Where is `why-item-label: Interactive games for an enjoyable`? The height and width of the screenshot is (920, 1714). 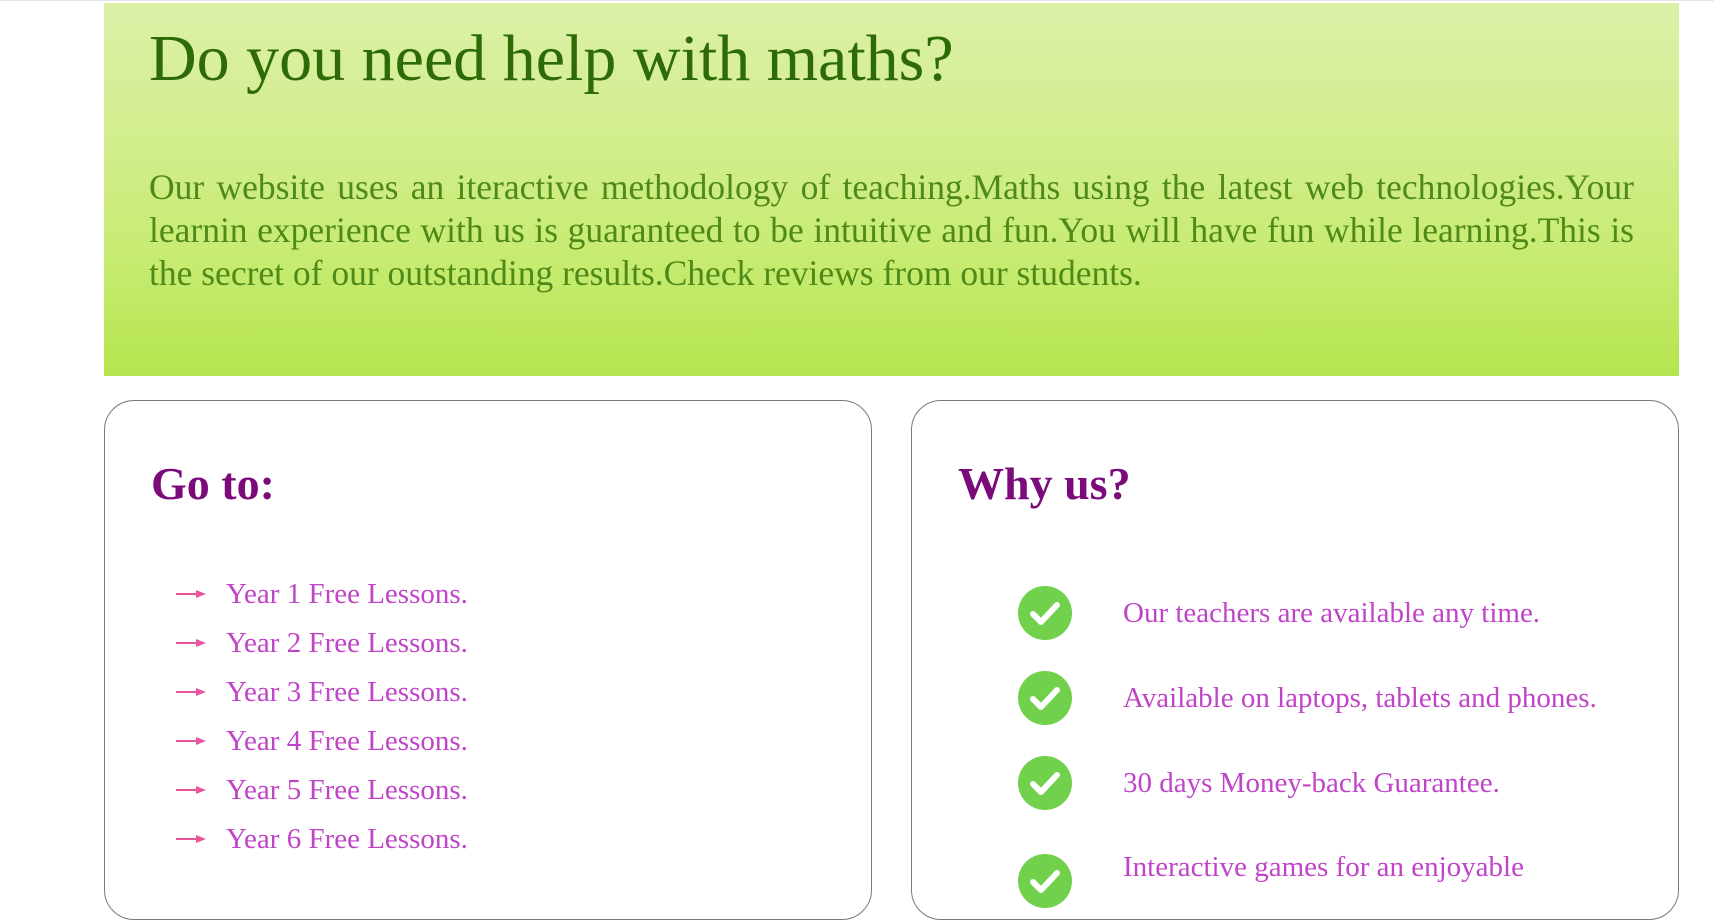
why-item-label: Interactive games for an enjoyable is located at coordinates (1323, 867).